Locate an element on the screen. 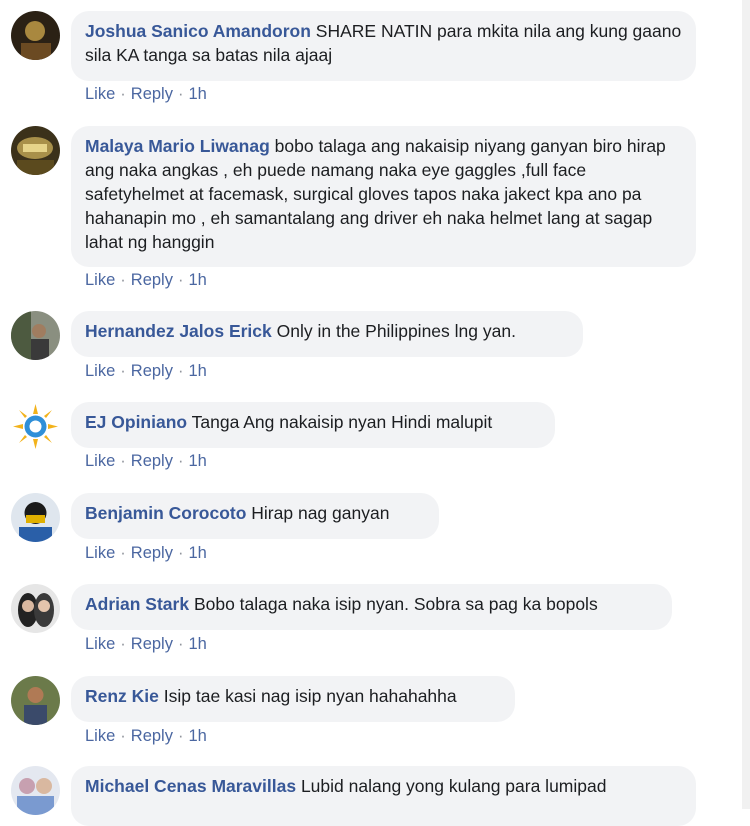 Image resolution: width=750 pixels, height=826 pixels. comment-author: Joshua Sanico Amandoron is located at coordinates (198, 31).